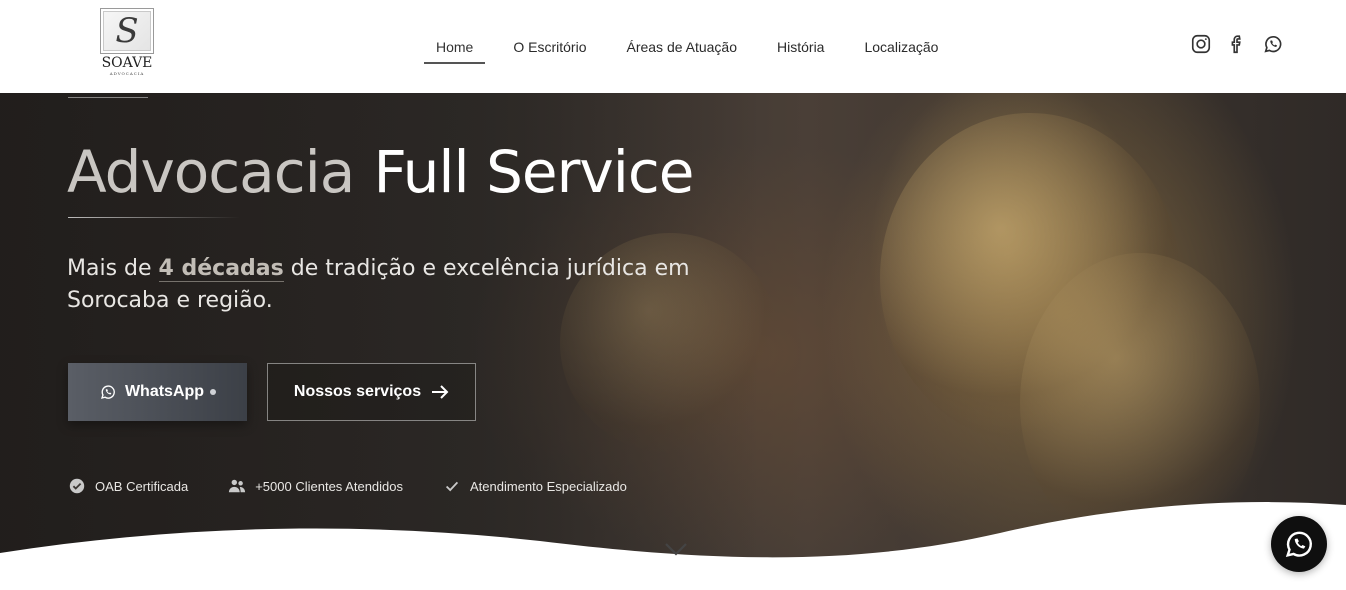 This screenshot has width=1346, height=590. What do you see at coordinates (357, 391) in the screenshot?
I see `services-button-label: Nossos serviços` at bounding box center [357, 391].